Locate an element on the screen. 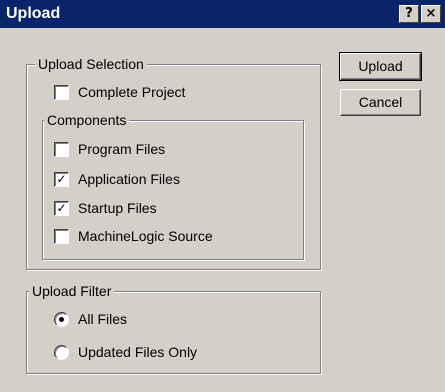 The height and width of the screenshot is (392, 445). machinelogic-source-checkbox-row: MachineLogic Source is located at coordinates (164, 236).